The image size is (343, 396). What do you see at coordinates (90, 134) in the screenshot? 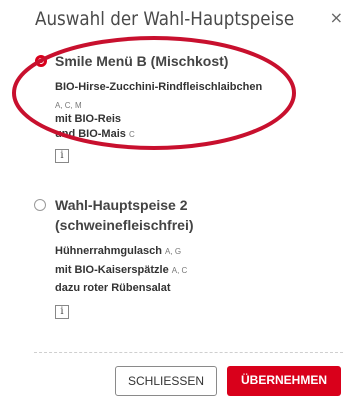
I see `menu-item-text: und BIO-Mais` at bounding box center [90, 134].